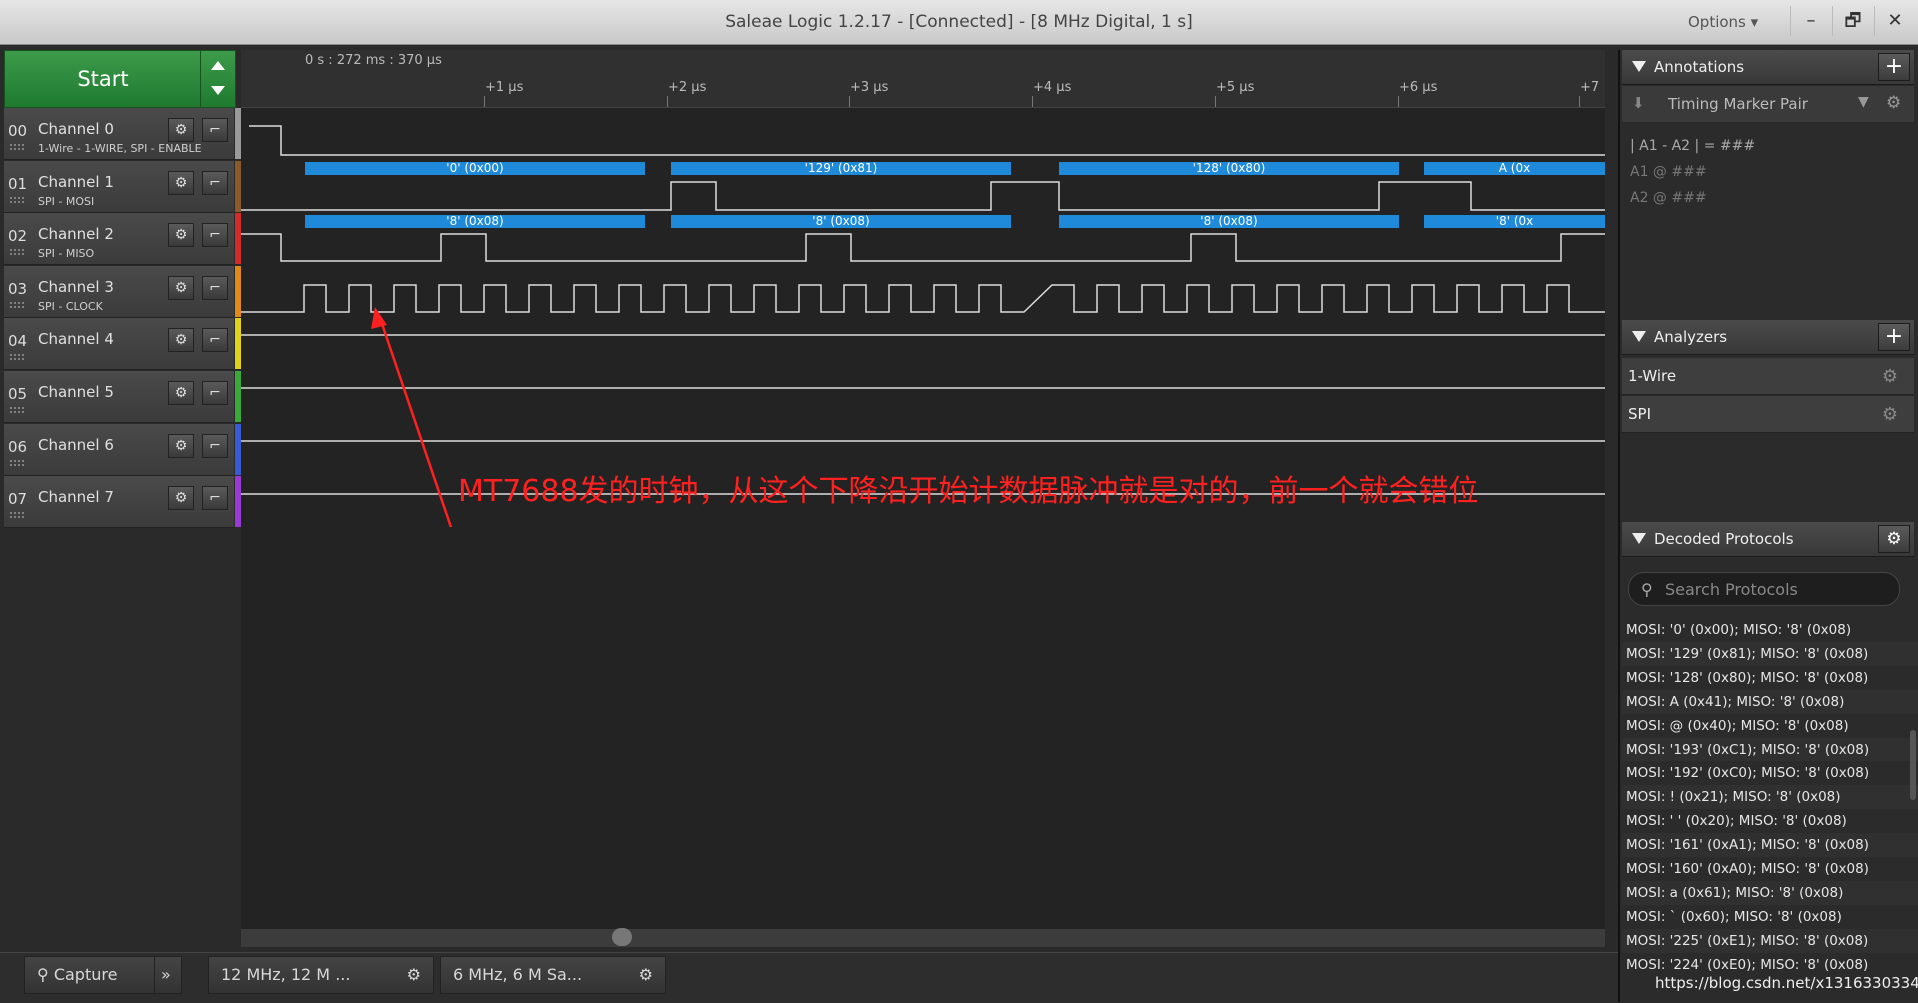  I want to click on channel-row: 06 Channel 6 ⚙ ⌐, so click(119, 449).